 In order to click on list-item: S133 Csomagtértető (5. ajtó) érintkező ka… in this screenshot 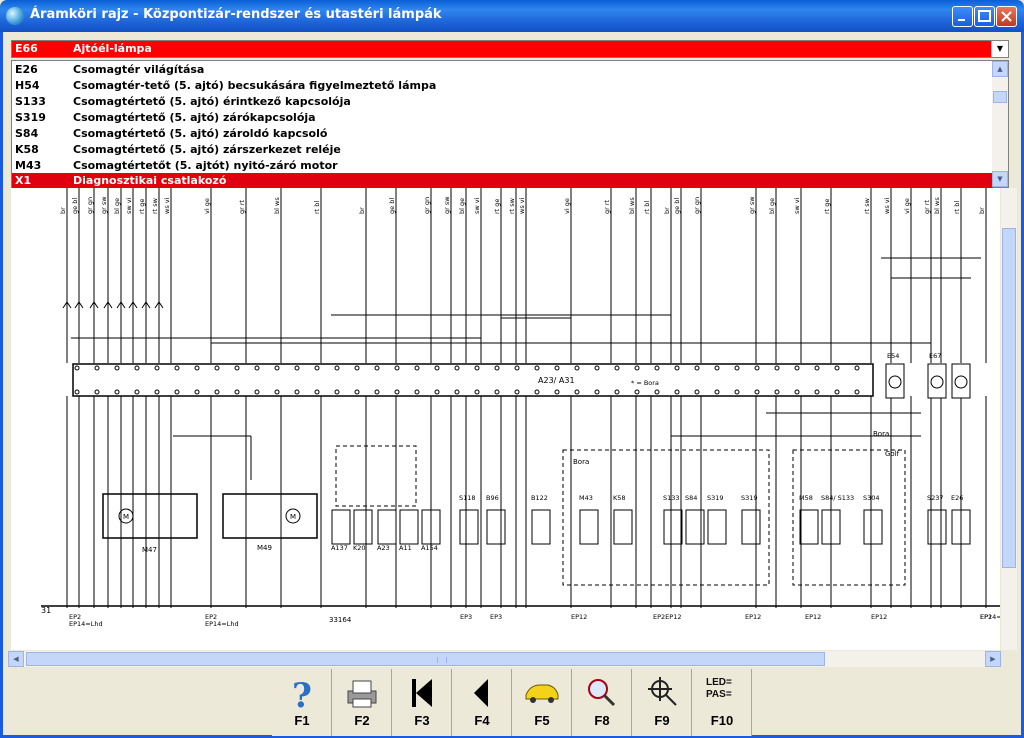, I will do `click(502, 102)`.